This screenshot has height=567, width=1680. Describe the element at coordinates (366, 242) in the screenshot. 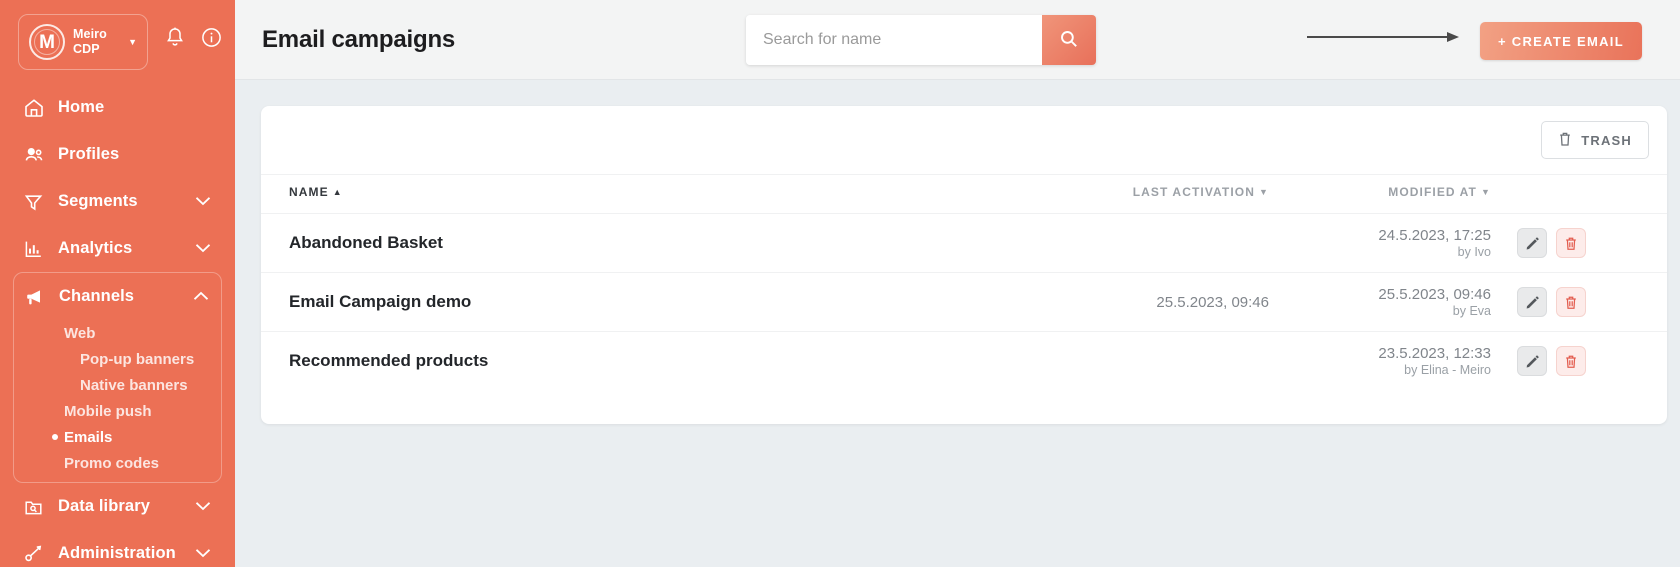

I see `cell-name: Abandoned Basket` at that location.